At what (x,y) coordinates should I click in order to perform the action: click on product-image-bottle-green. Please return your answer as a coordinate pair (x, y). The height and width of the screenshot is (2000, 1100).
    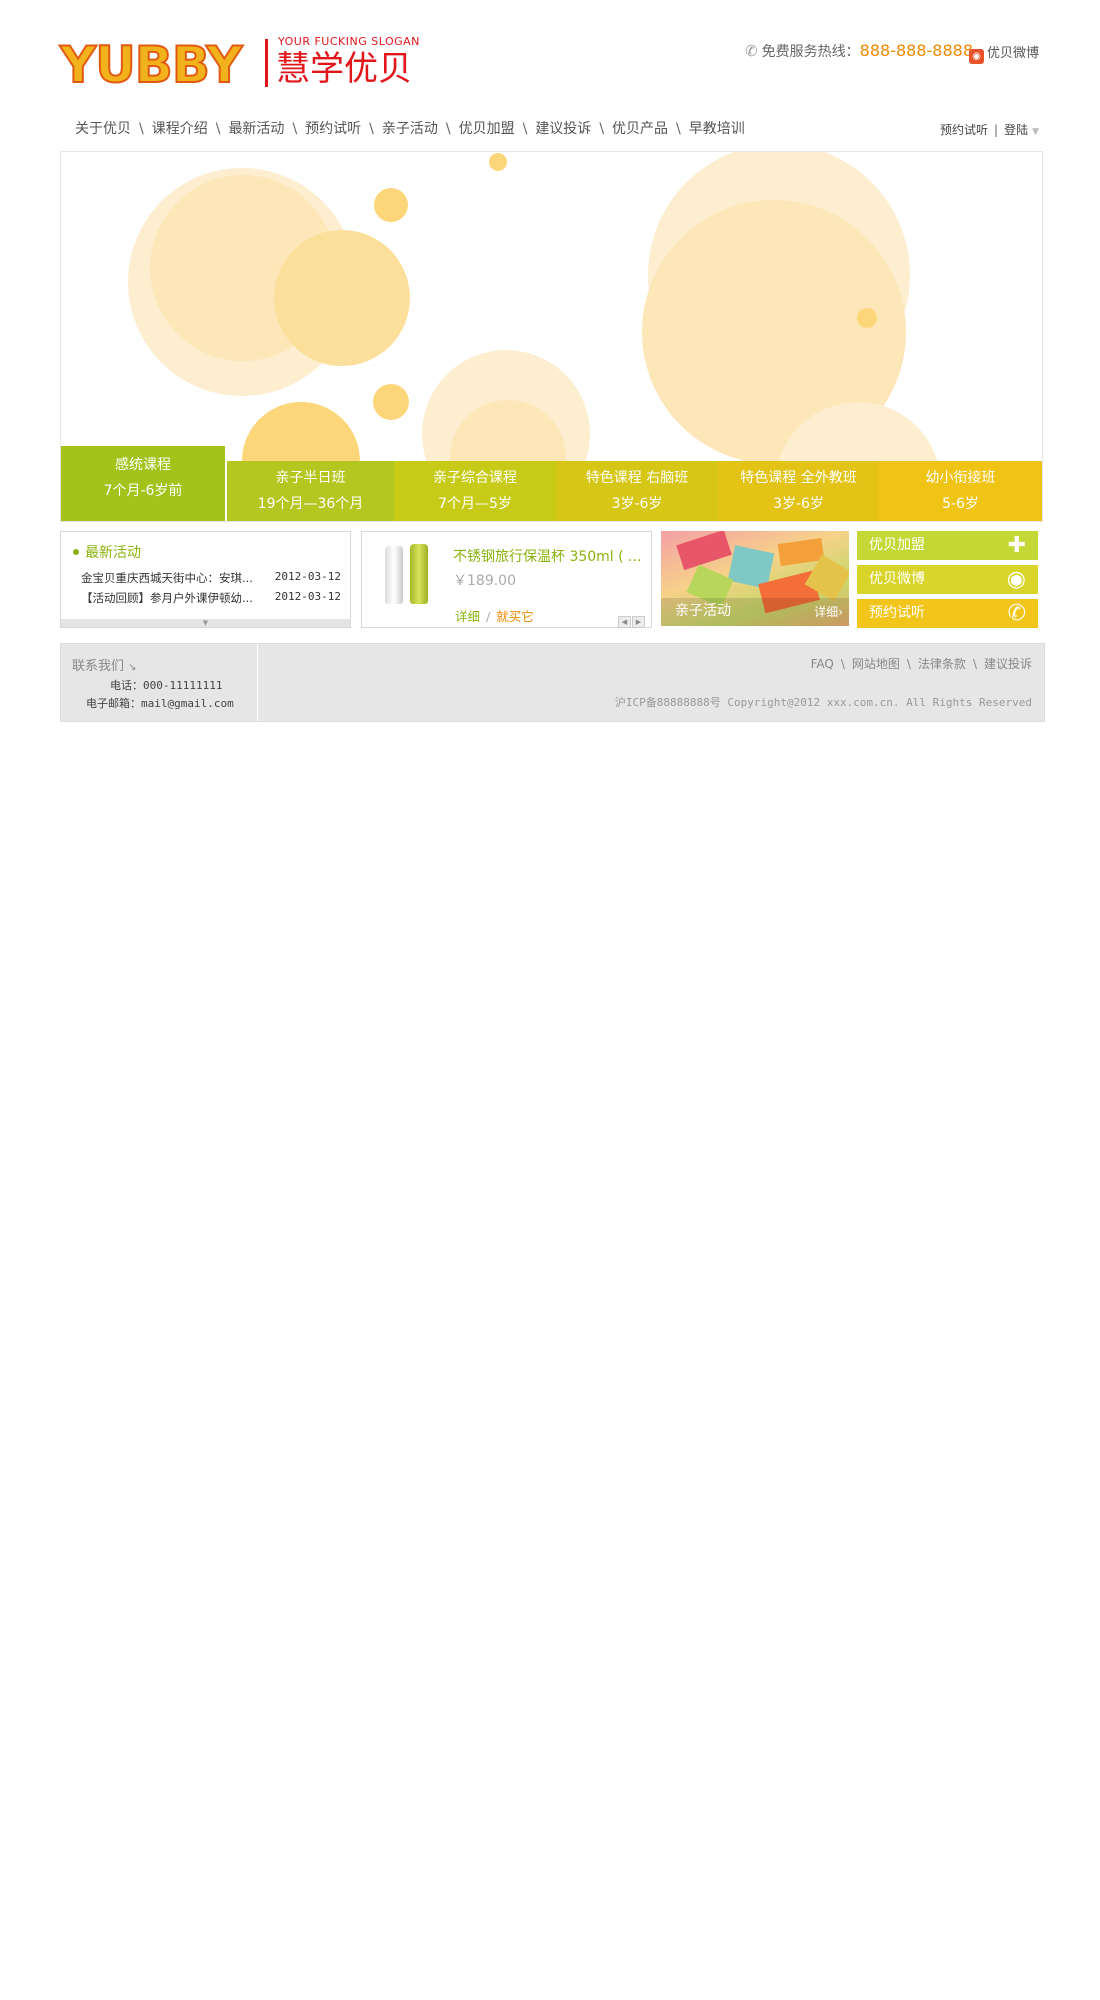
    Looking at the image, I should click on (419, 574).